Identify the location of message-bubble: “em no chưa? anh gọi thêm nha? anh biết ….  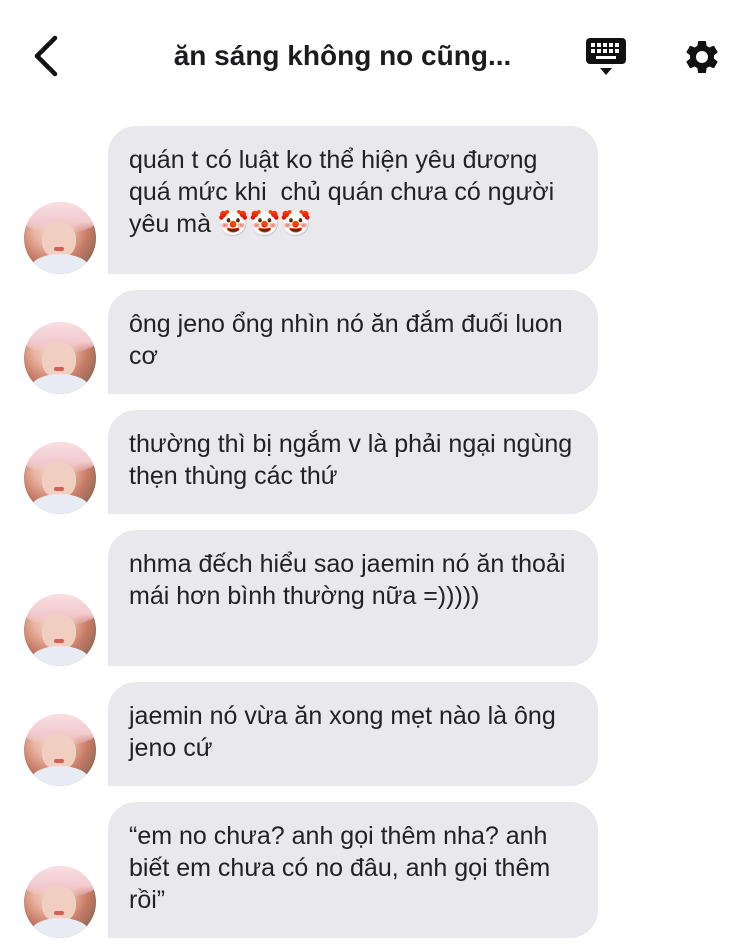
(353, 870).